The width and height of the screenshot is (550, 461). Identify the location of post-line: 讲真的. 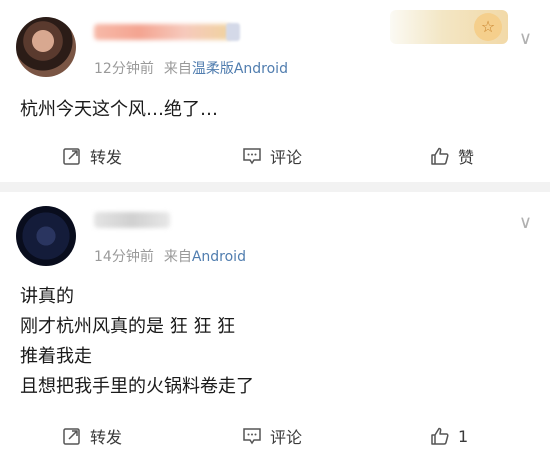
(47, 296).